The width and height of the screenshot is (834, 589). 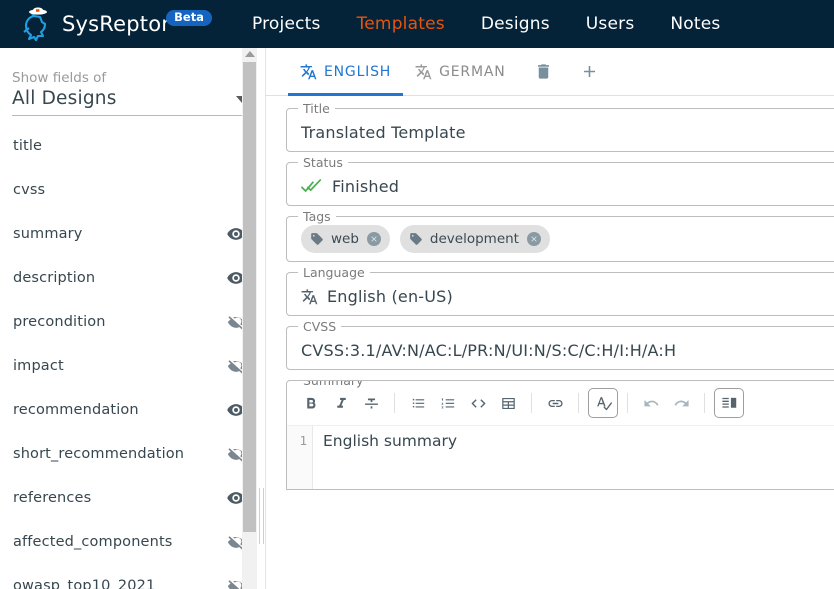 What do you see at coordinates (38, 366) in the screenshot?
I see `field-label: impact` at bounding box center [38, 366].